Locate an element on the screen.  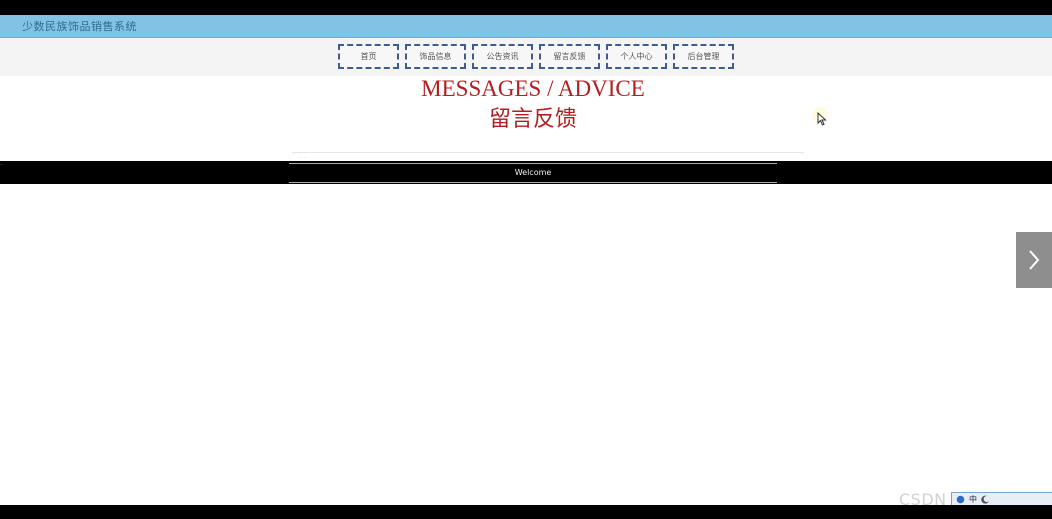
site-title: 少数民族饰品销售系统 is located at coordinates (79, 26).